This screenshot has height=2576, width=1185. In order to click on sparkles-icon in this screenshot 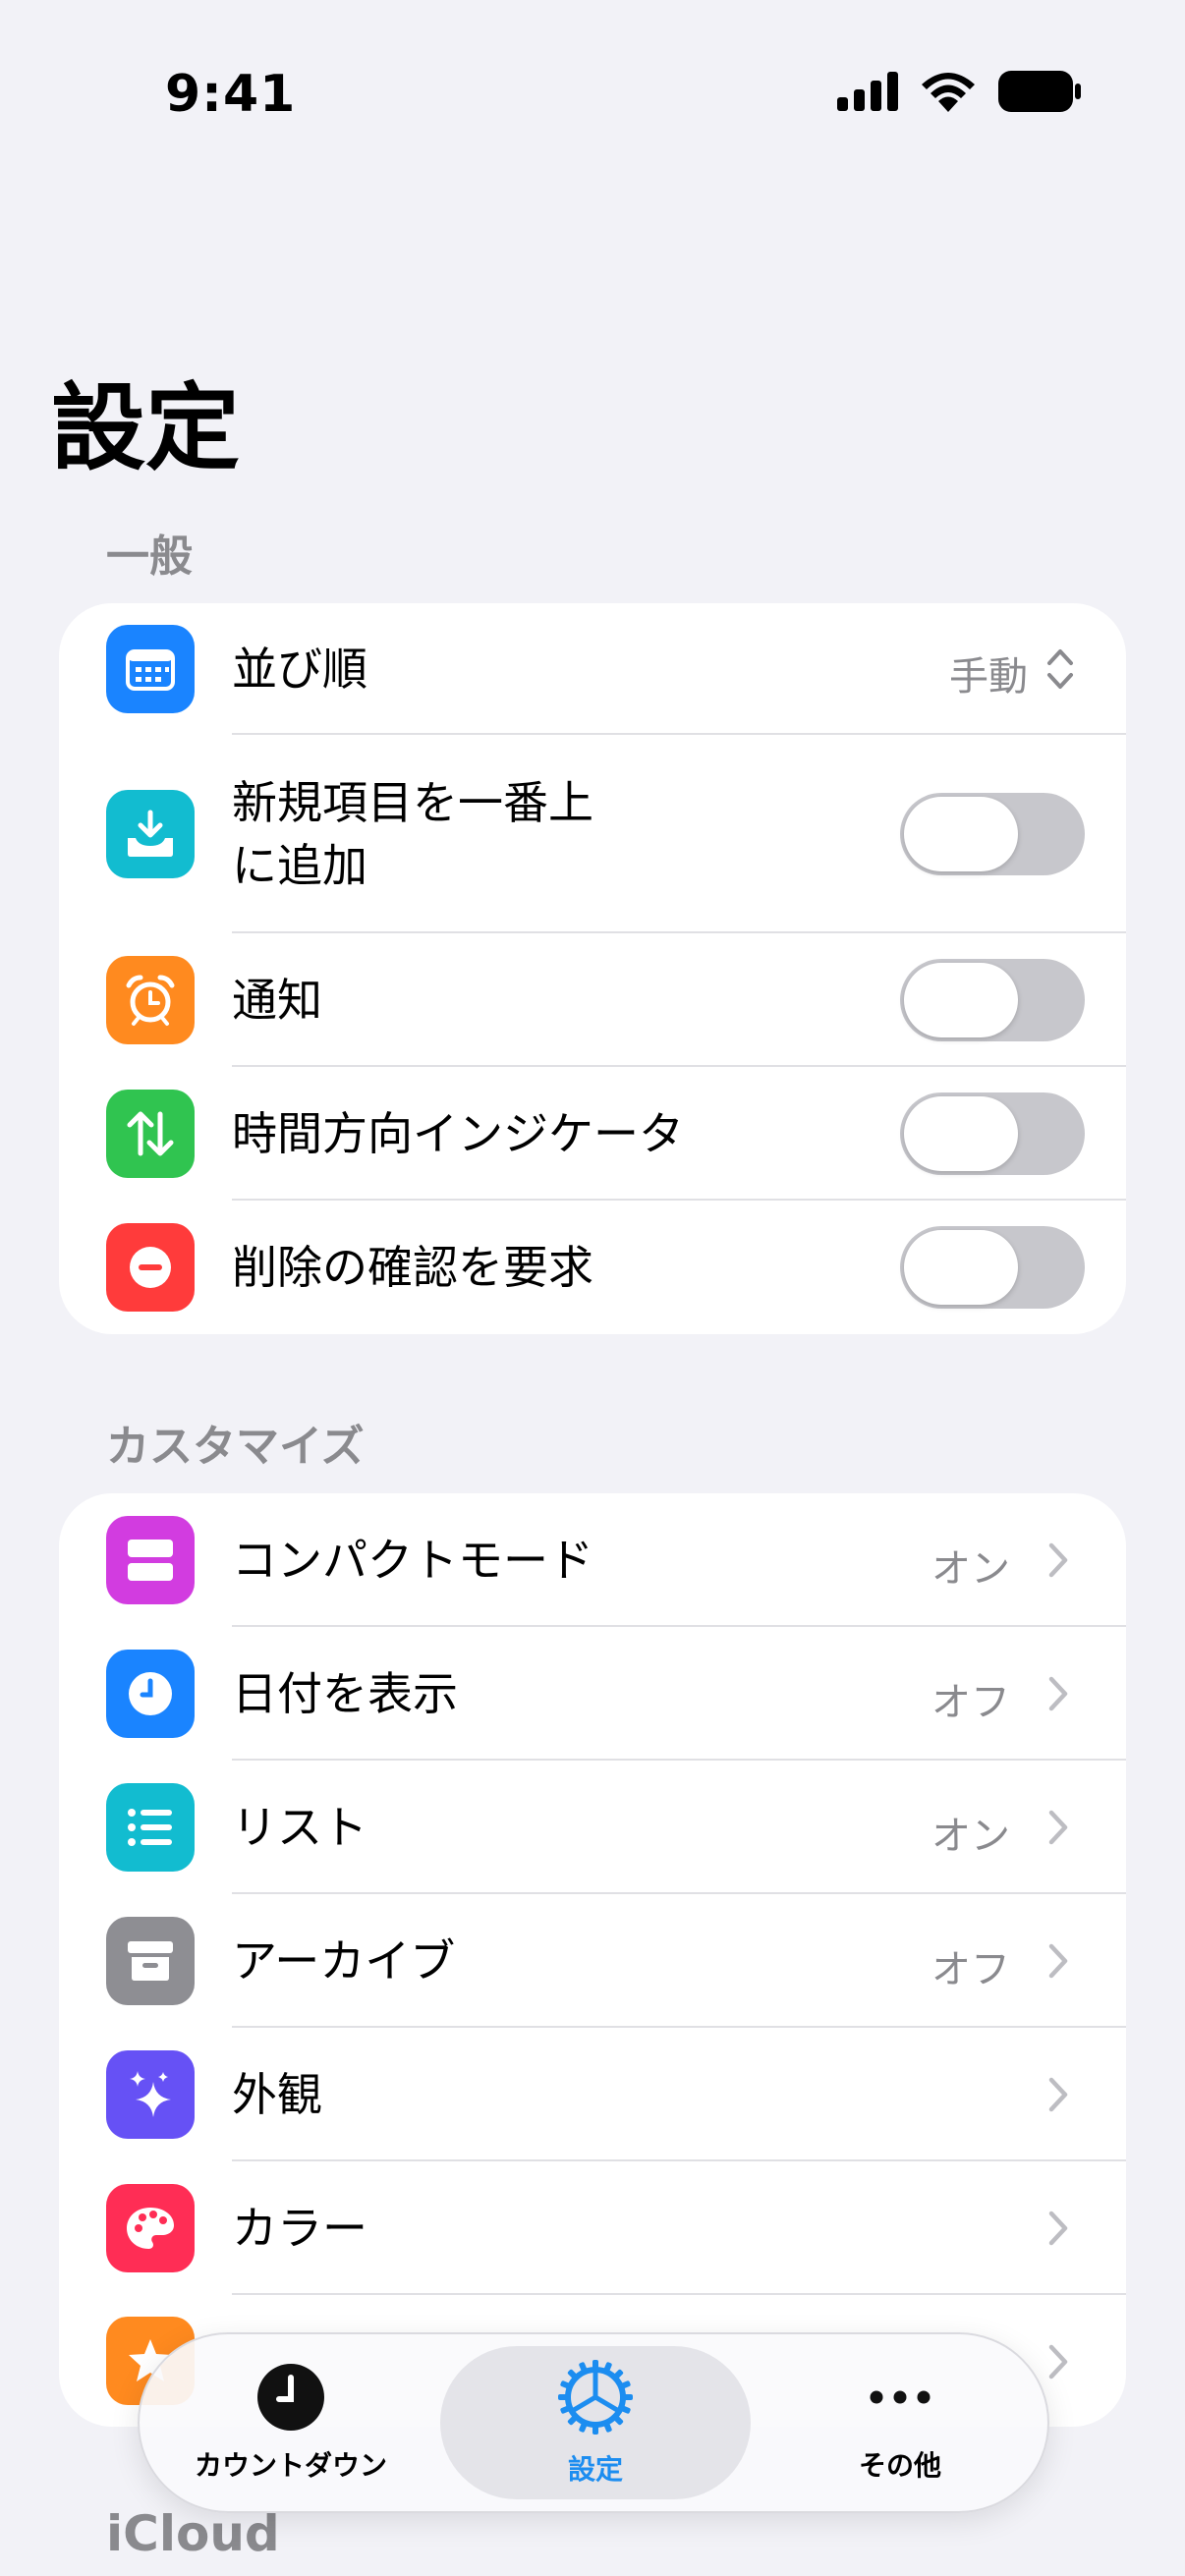, I will do `click(151, 2094)`.